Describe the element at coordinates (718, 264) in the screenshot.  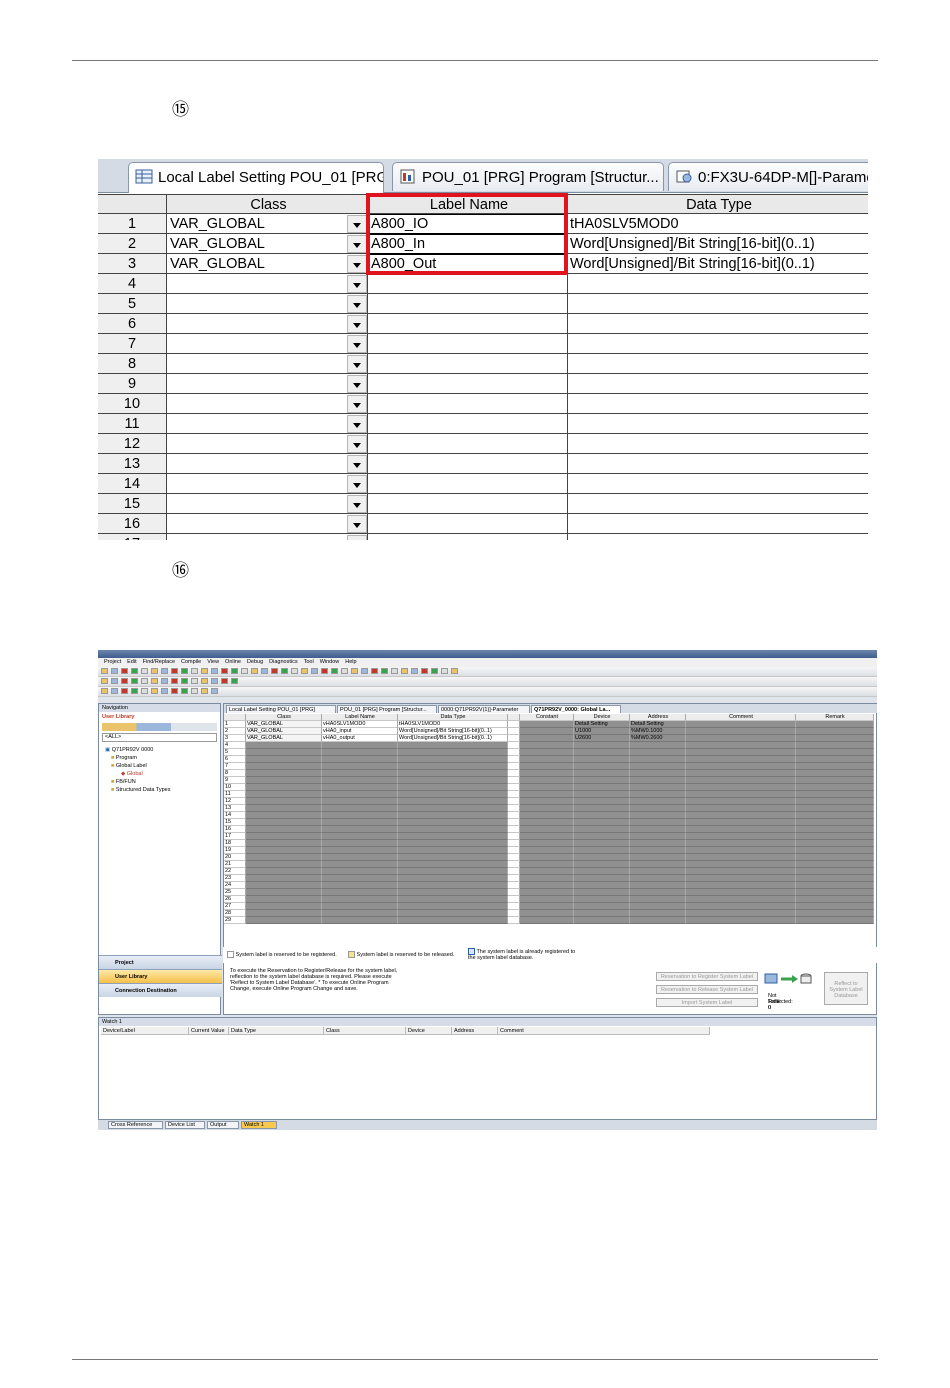
I see `data-type-cell: Word[Unsigned]/Bit String[16-bit](0..1)` at that location.